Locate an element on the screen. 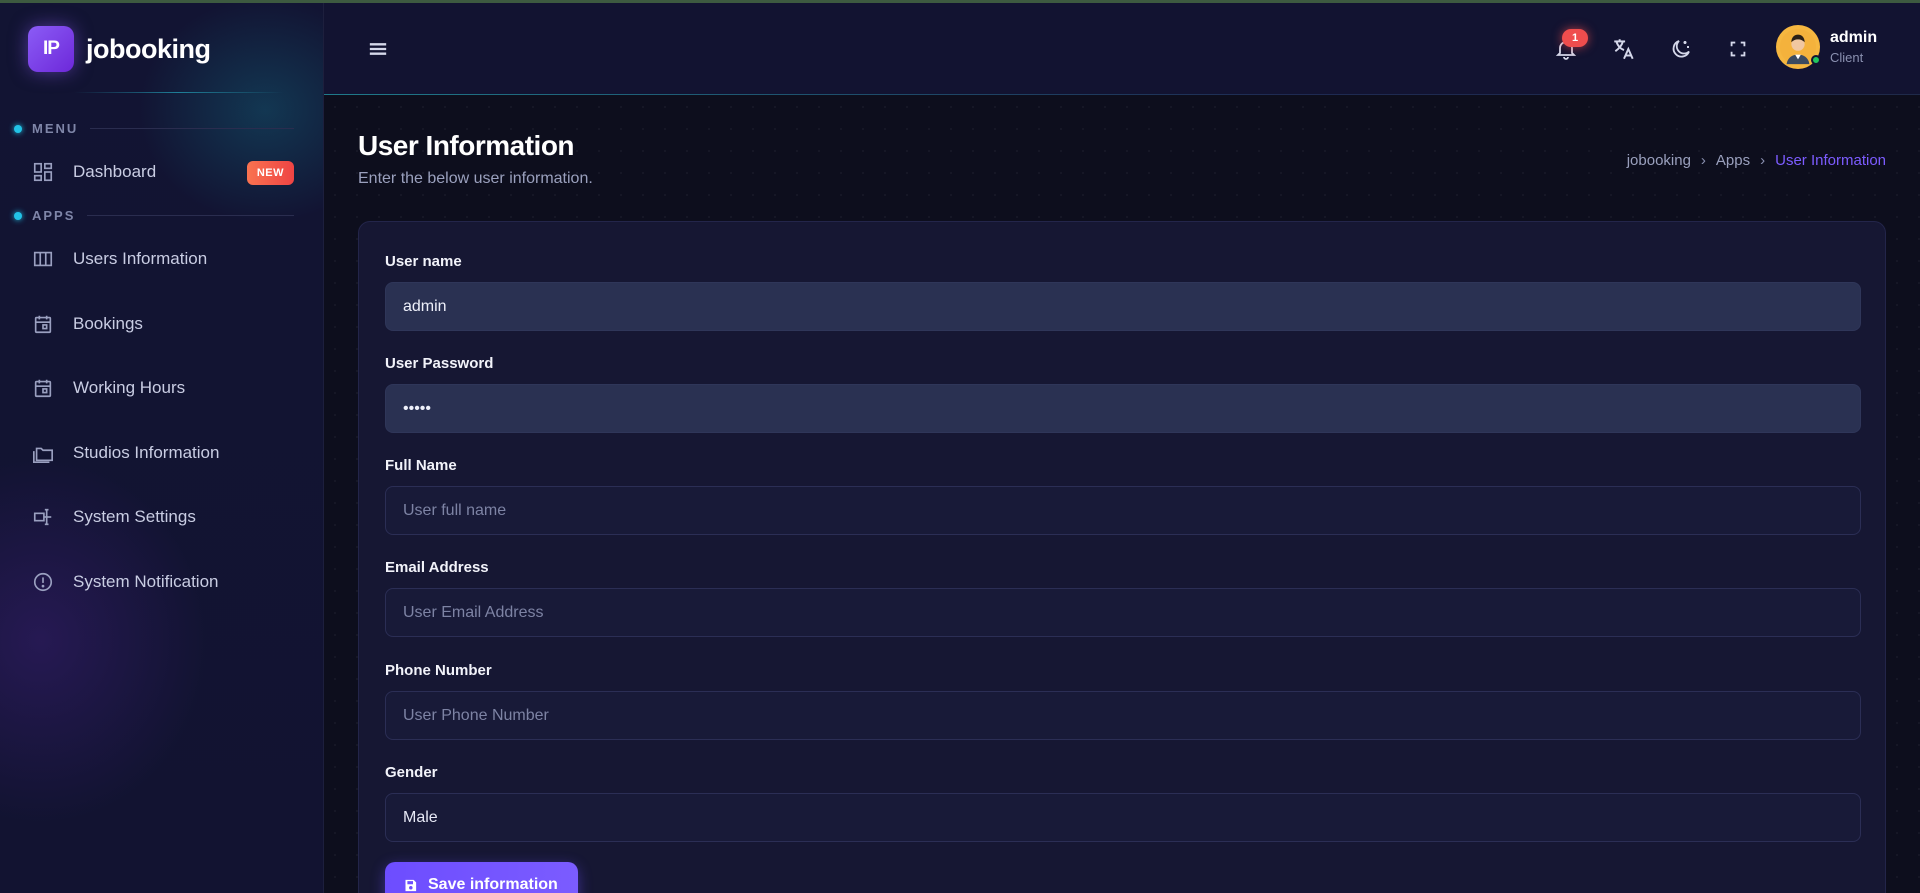  save-button-label: Save information is located at coordinates (493, 884).